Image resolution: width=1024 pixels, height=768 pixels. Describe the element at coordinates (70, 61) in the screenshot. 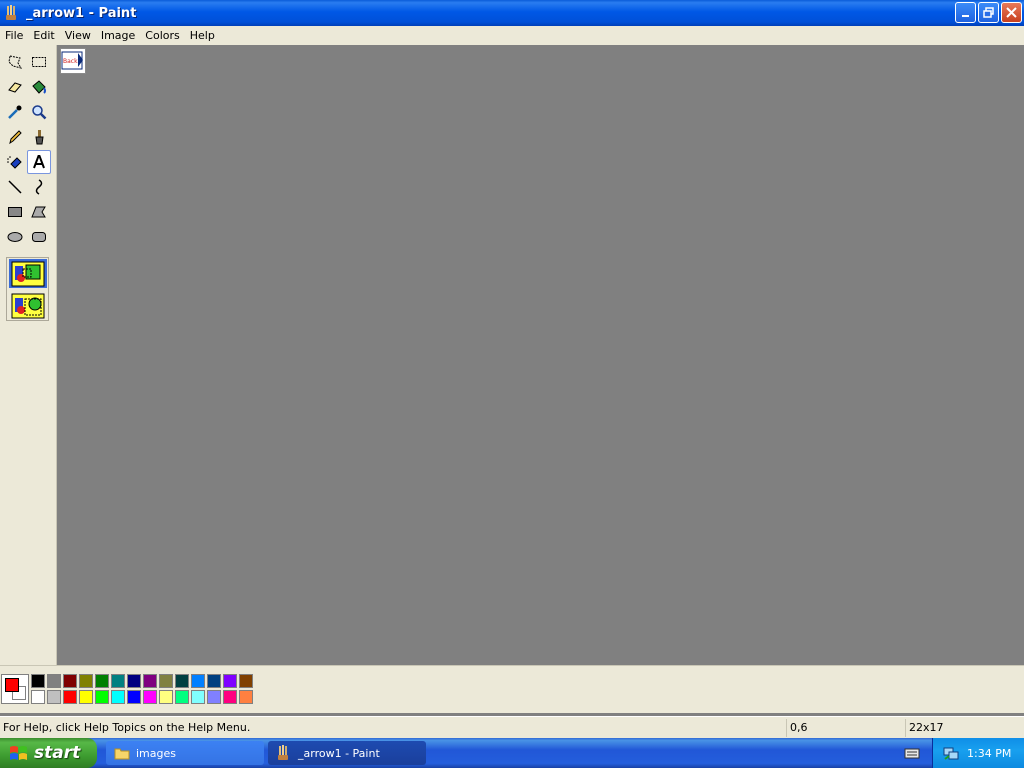

I see `svg-text: Back` at that location.